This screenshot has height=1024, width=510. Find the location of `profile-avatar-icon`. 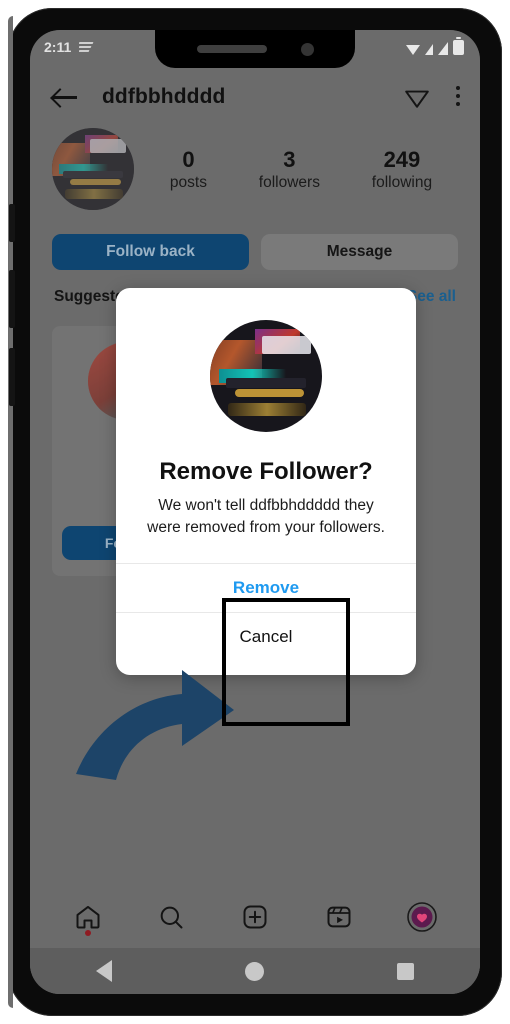

profile-avatar-icon is located at coordinates (422, 917).